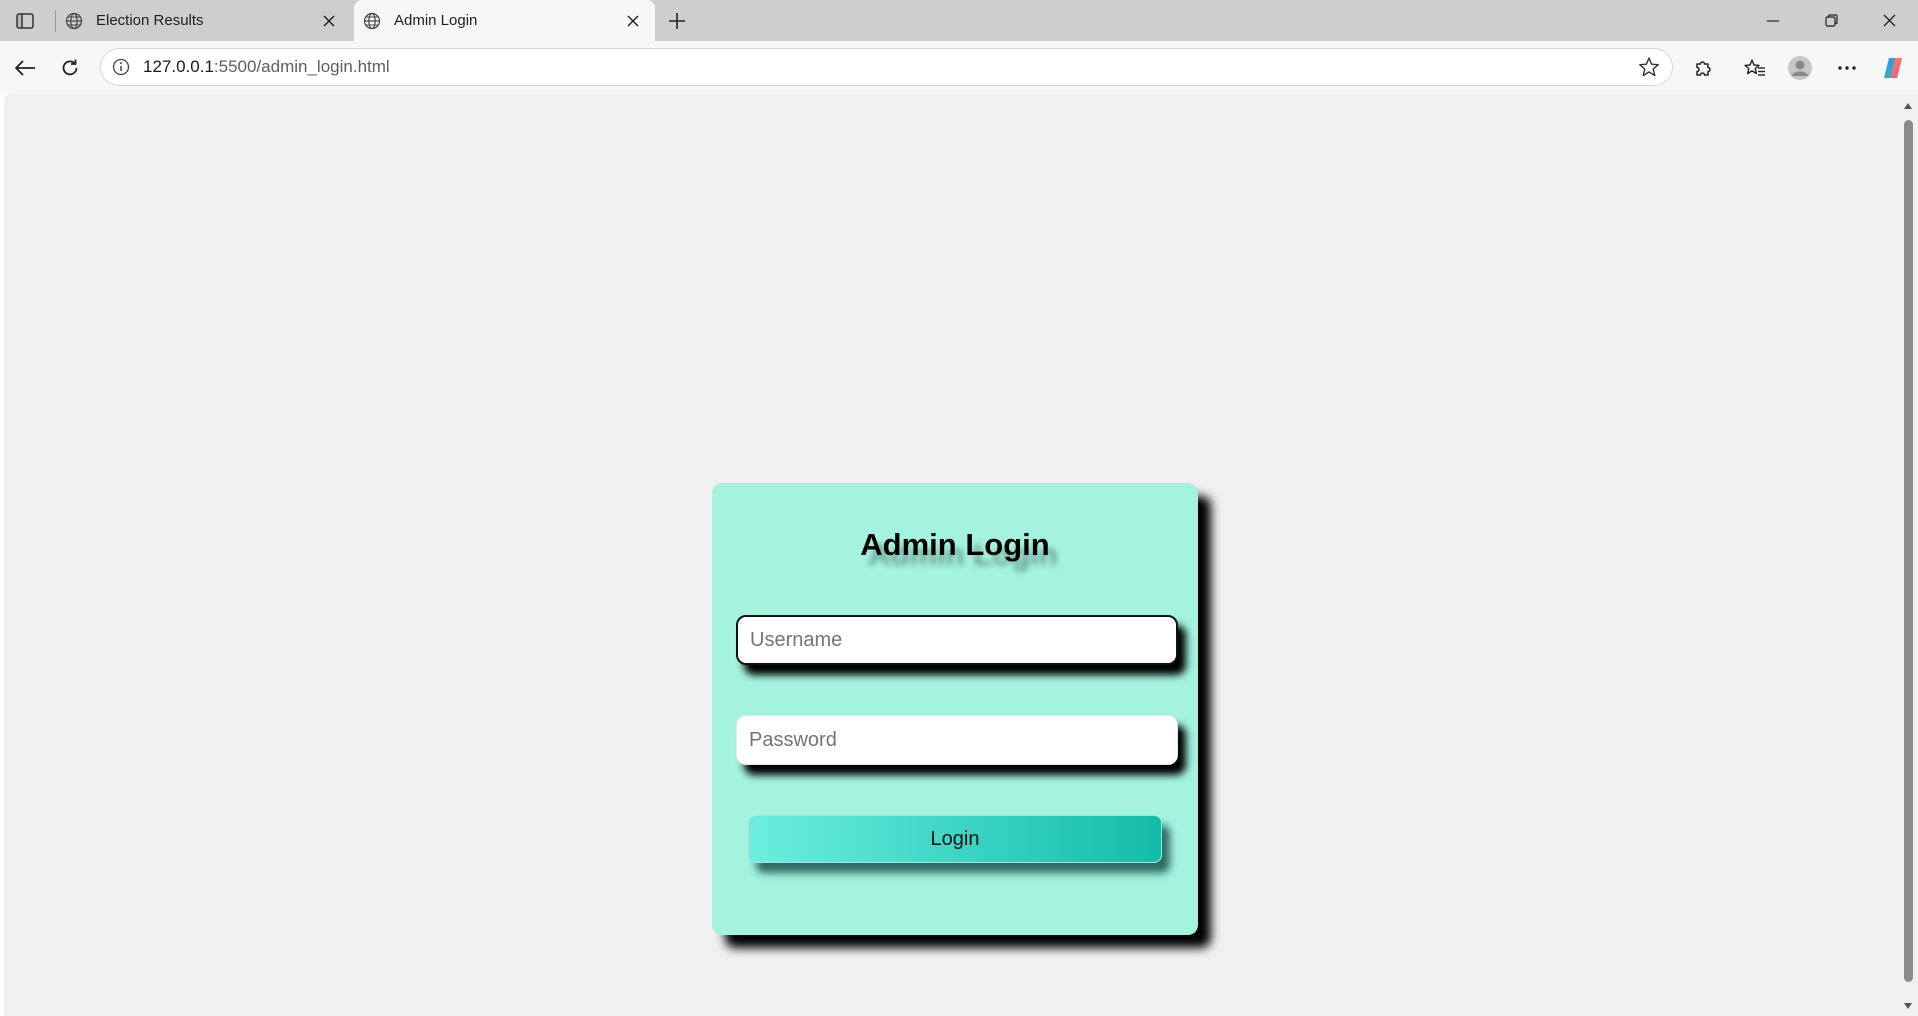  Describe the element at coordinates (150, 20) in the screenshot. I see `tab-title: Election Results` at that location.